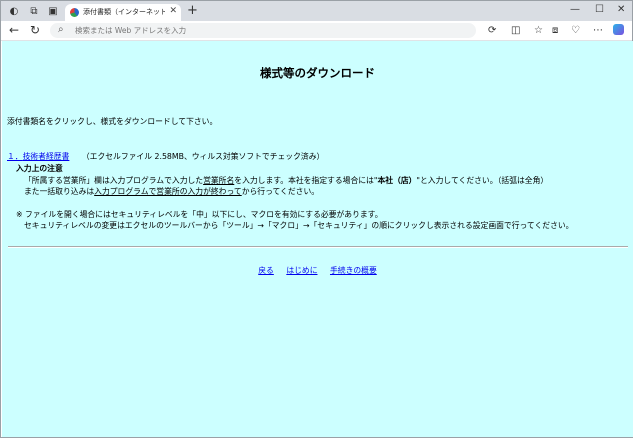 Image resolution: width=633 pixels, height=438 pixels. I want to click on favorites-icon: ☆, so click(538, 30).